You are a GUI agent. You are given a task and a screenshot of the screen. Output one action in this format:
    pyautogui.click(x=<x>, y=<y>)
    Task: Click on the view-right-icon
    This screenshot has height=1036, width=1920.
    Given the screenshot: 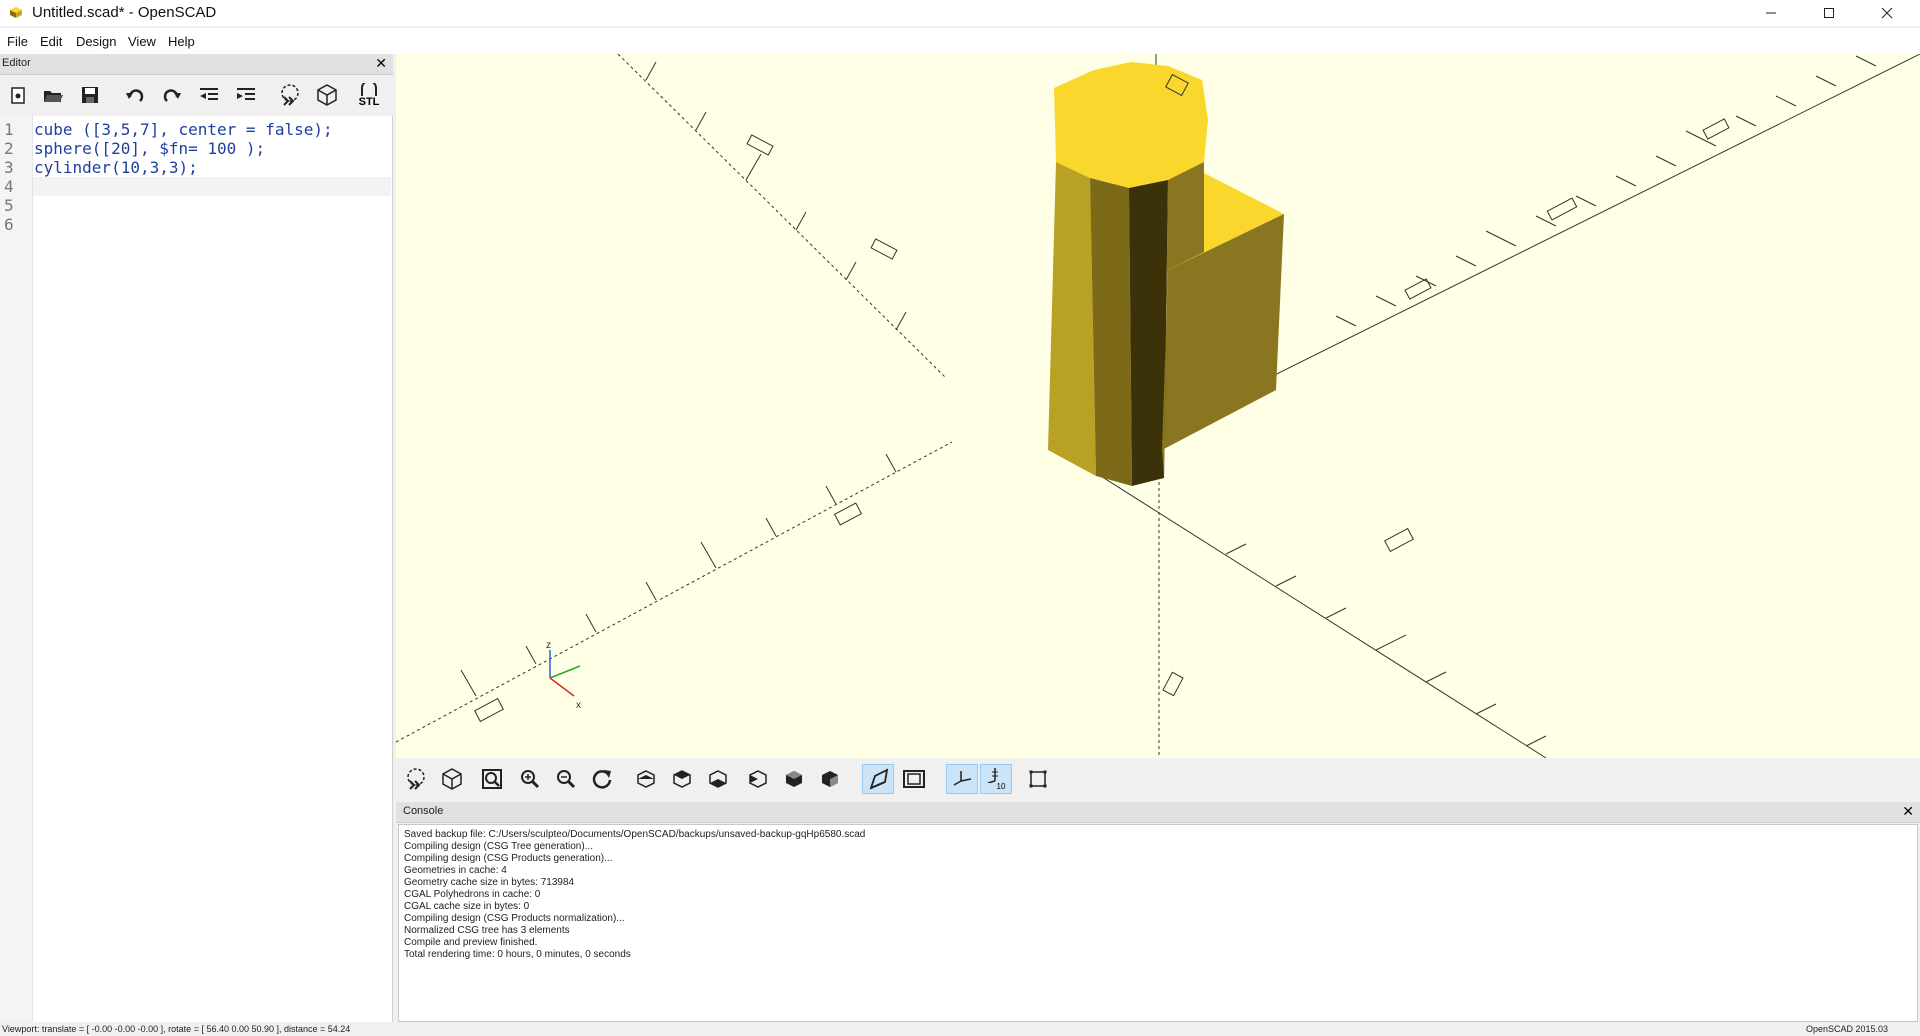 What is the action you would take?
    pyautogui.click(x=646, y=779)
    